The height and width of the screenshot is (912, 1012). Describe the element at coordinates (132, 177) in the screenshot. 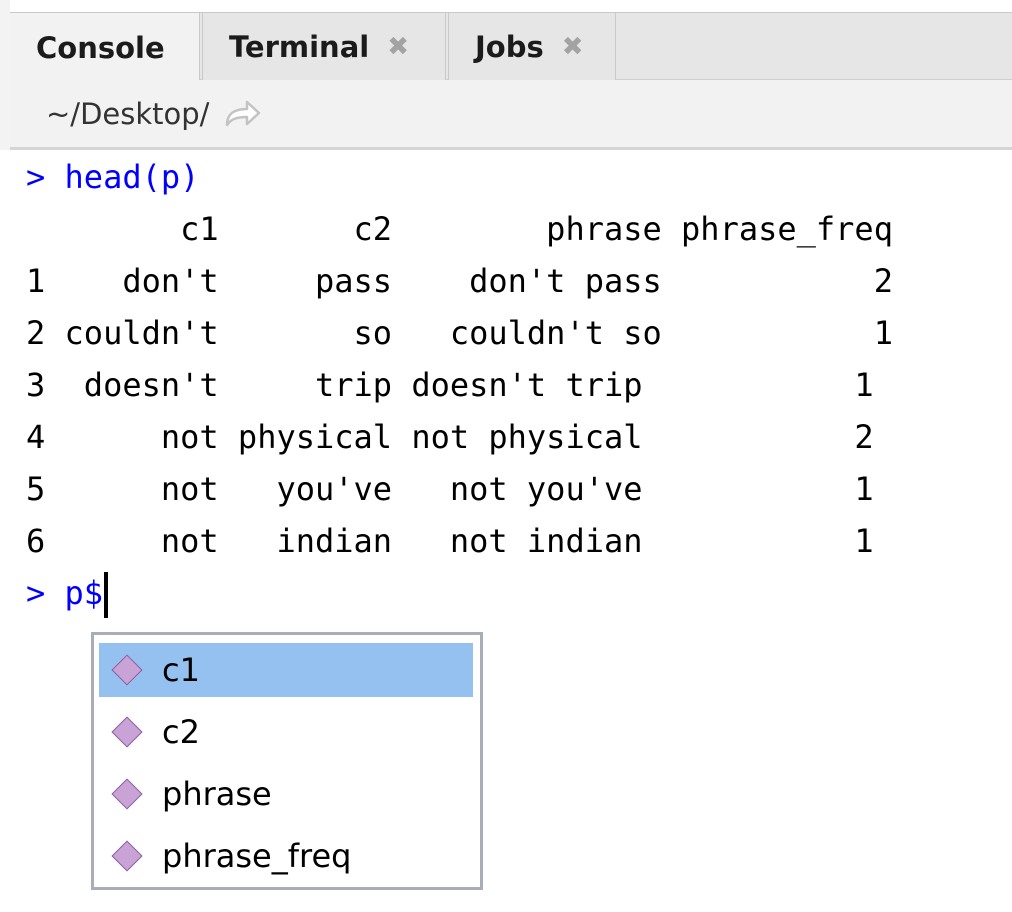

I see `console-command: head(p)` at that location.